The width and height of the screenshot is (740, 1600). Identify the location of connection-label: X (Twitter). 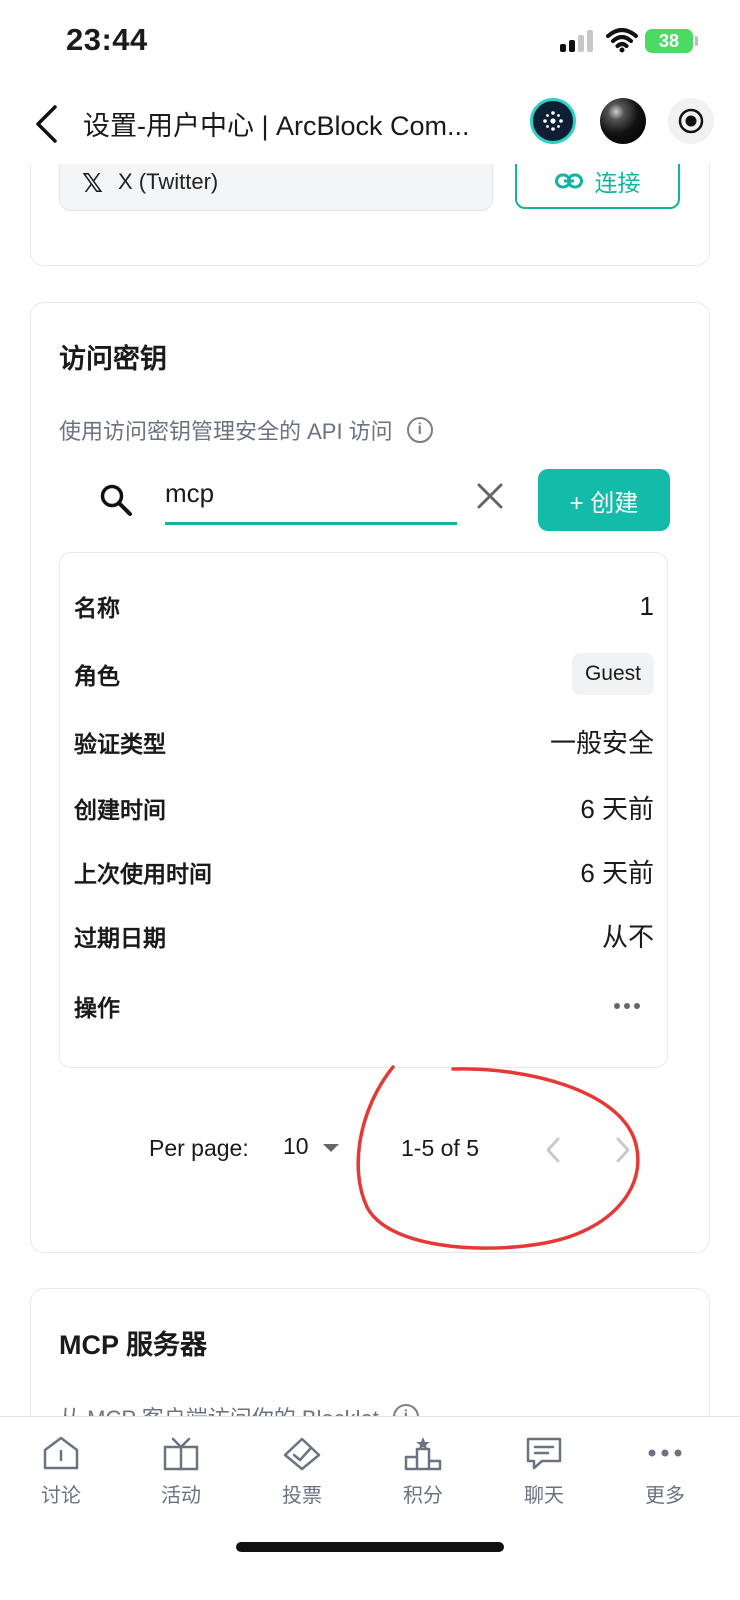
(168, 181).